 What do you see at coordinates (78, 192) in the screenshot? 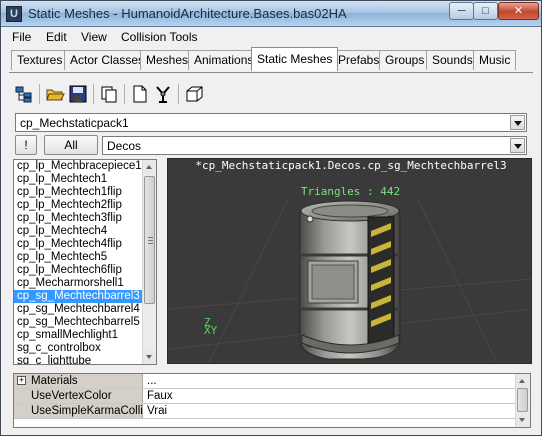
I see `list-item: cp_lp_Mechtech1flip` at bounding box center [78, 192].